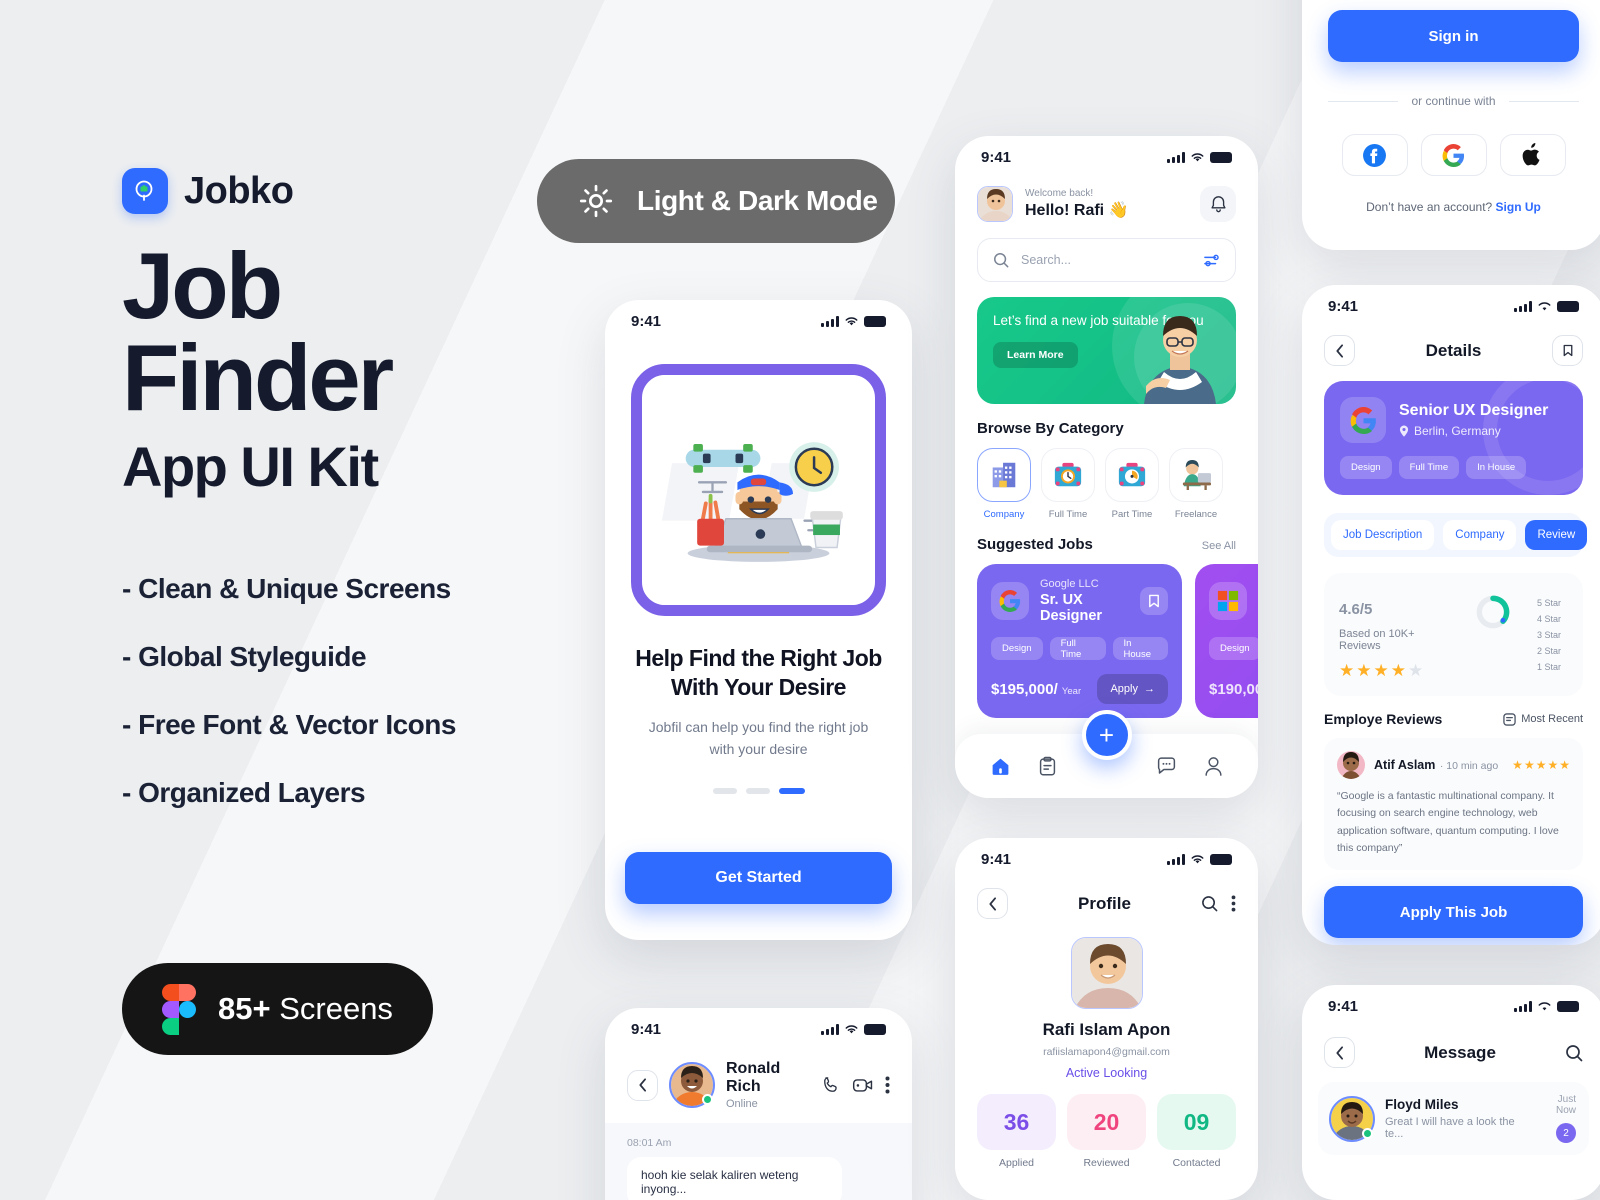 The height and width of the screenshot is (1200, 1600). Describe the element at coordinates (1132, 514) in the screenshot. I see `category-label: Part Time` at that location.